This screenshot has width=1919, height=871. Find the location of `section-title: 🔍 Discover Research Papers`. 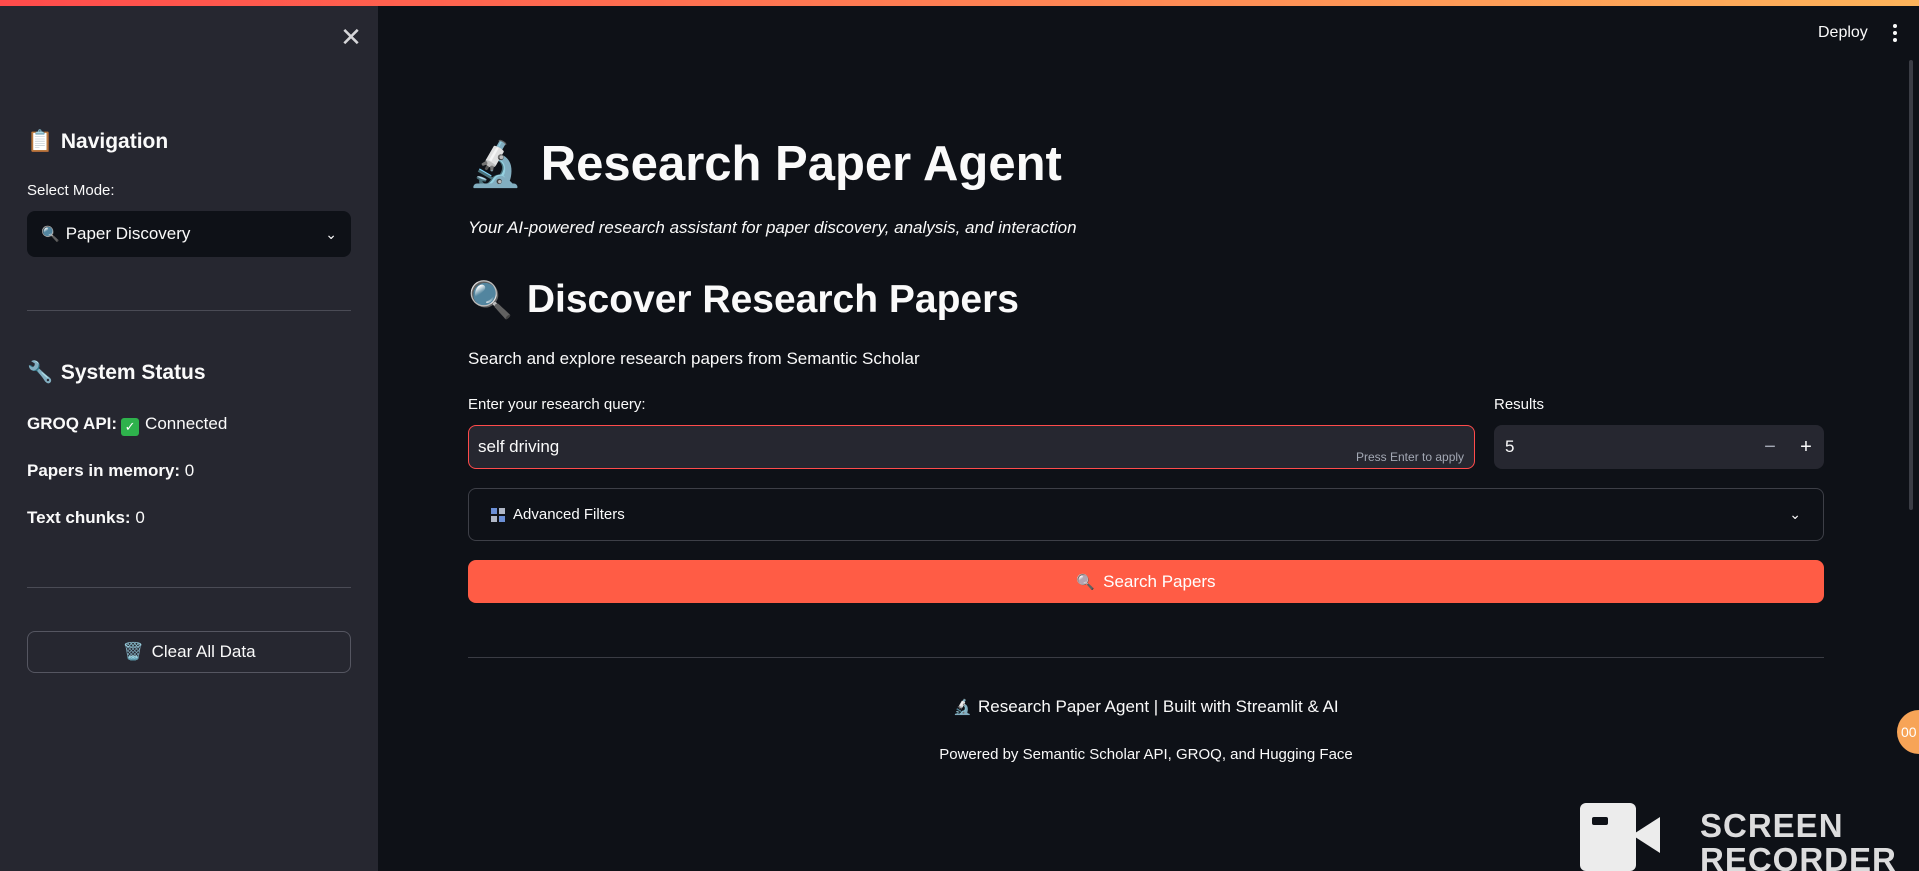

section-title: 🔍 Discover Research Papers is located at coordinates (743, 300).